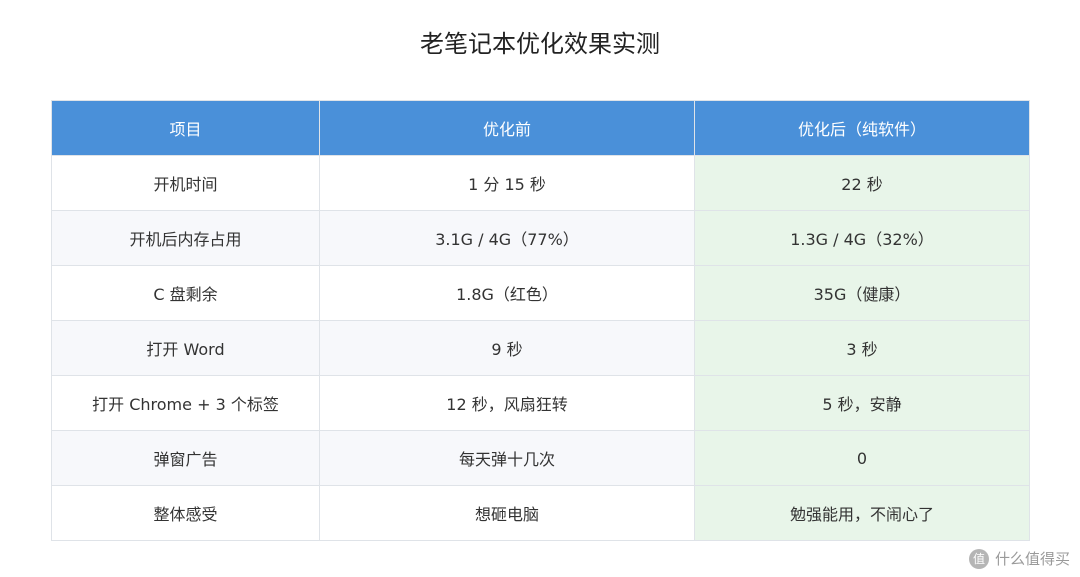  What do you see at coordinates (507, 128) in the screenshot?
I see `header-before: 优化前` at bounding box center [507, 128].